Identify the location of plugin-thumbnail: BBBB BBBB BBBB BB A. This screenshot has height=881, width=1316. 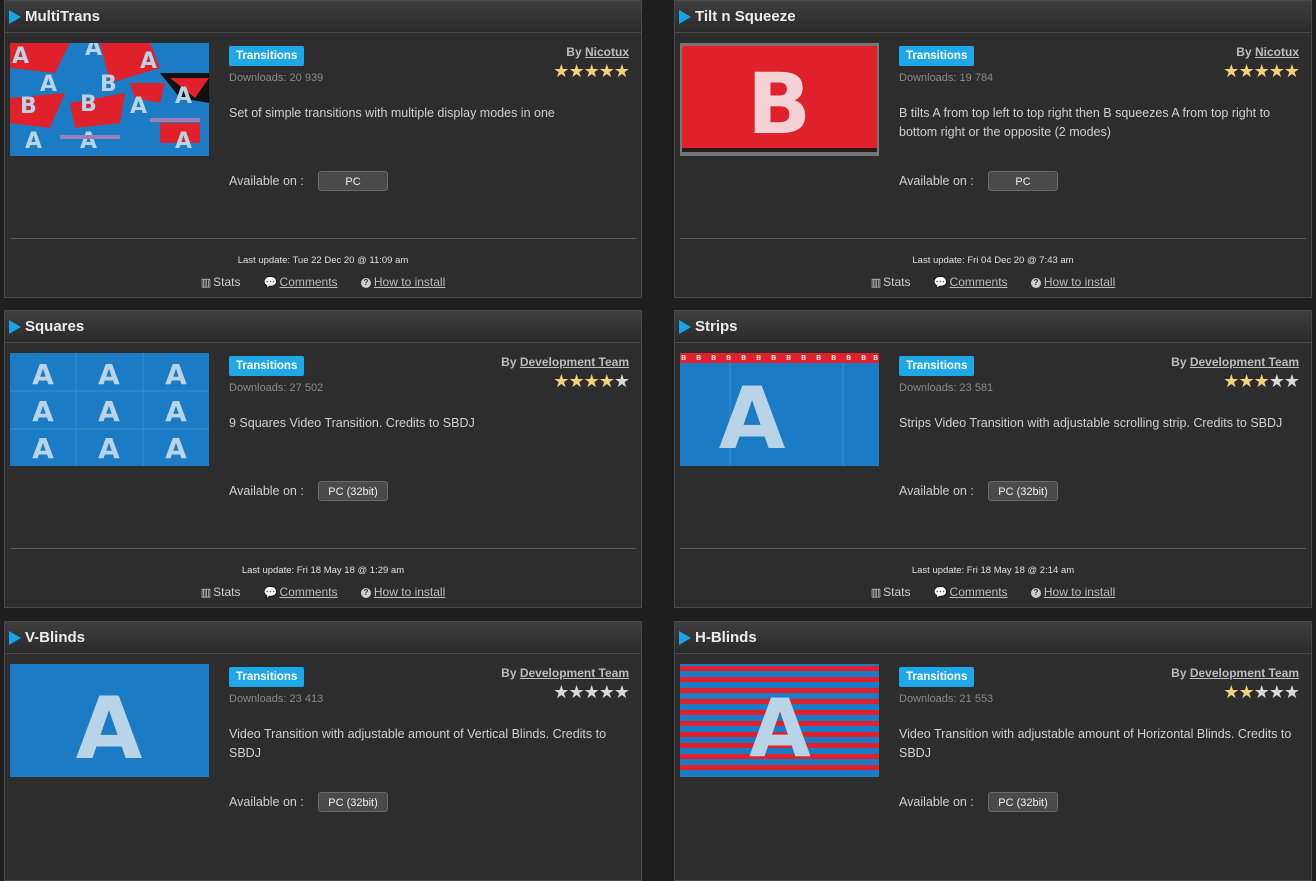
(779, 409).